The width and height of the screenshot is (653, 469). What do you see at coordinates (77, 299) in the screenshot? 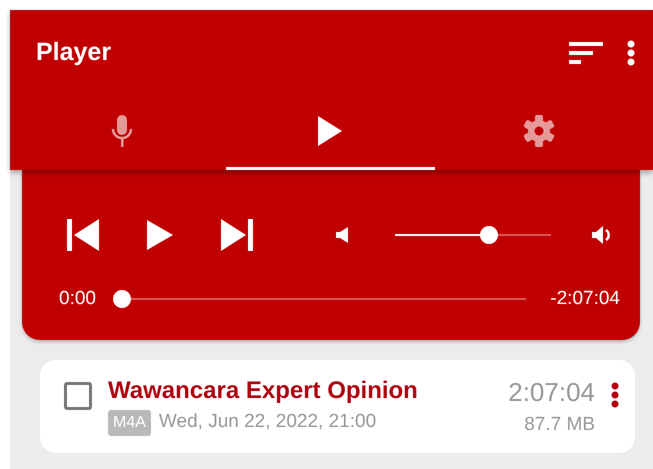
I see `elapsed-time: 0:00` at bounding box center [77, 299].